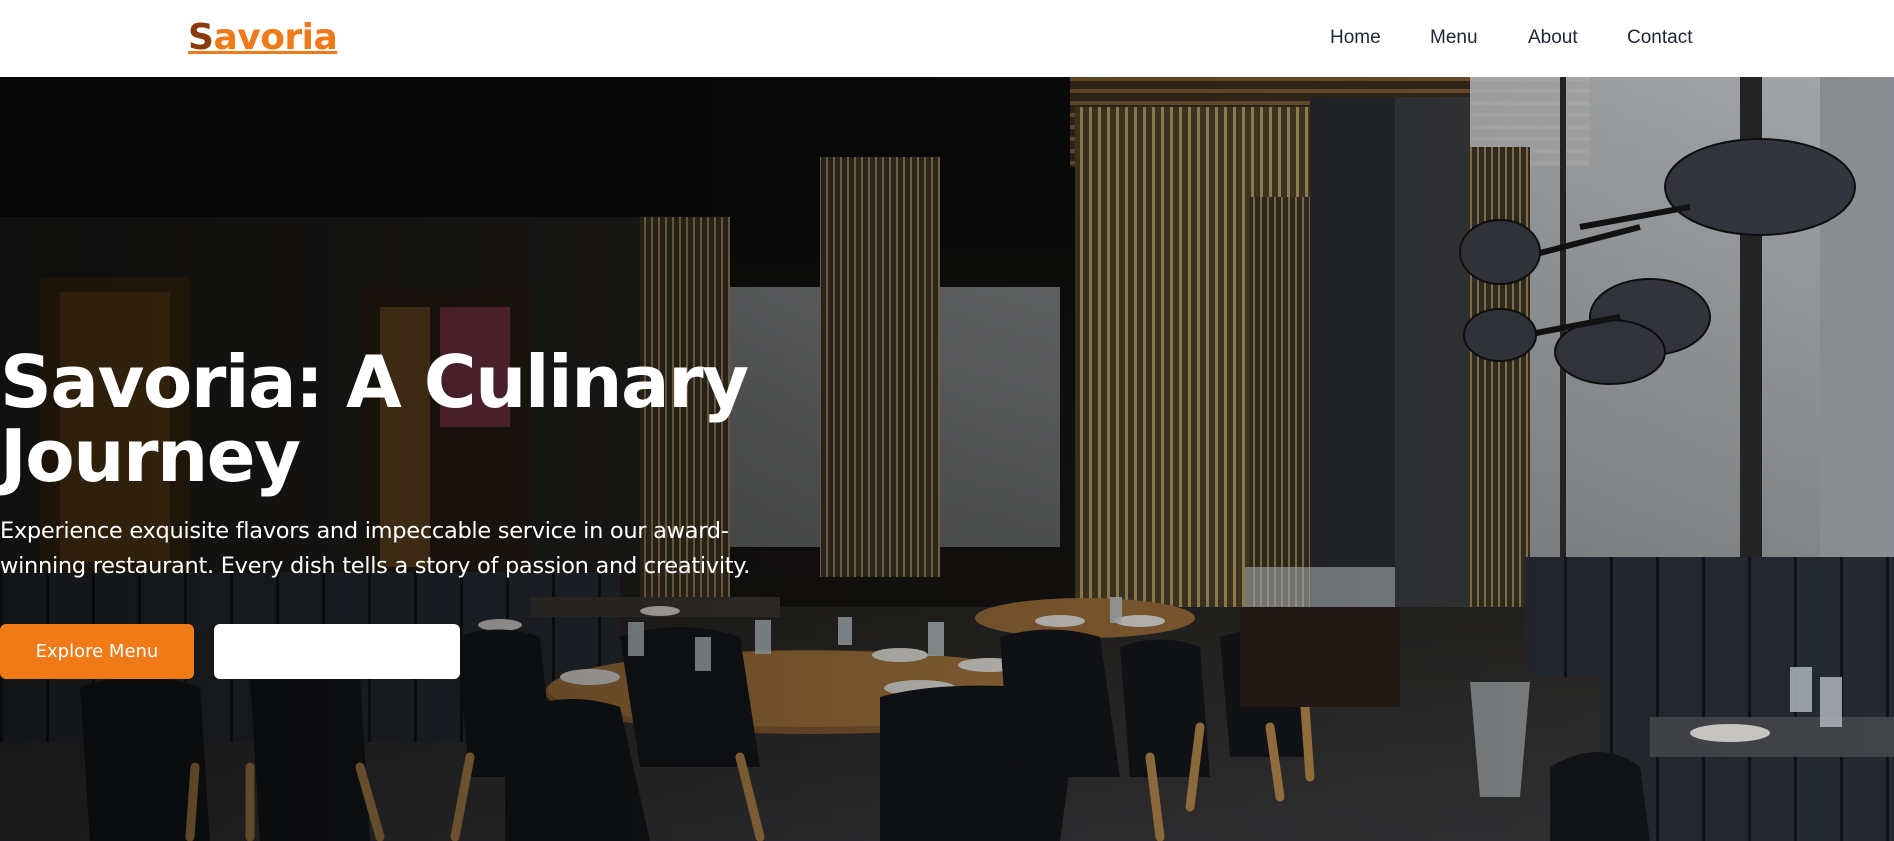 This screenshot has width=1894, height=841. I want to click on logo-rest: avoria, so click(275, 37).